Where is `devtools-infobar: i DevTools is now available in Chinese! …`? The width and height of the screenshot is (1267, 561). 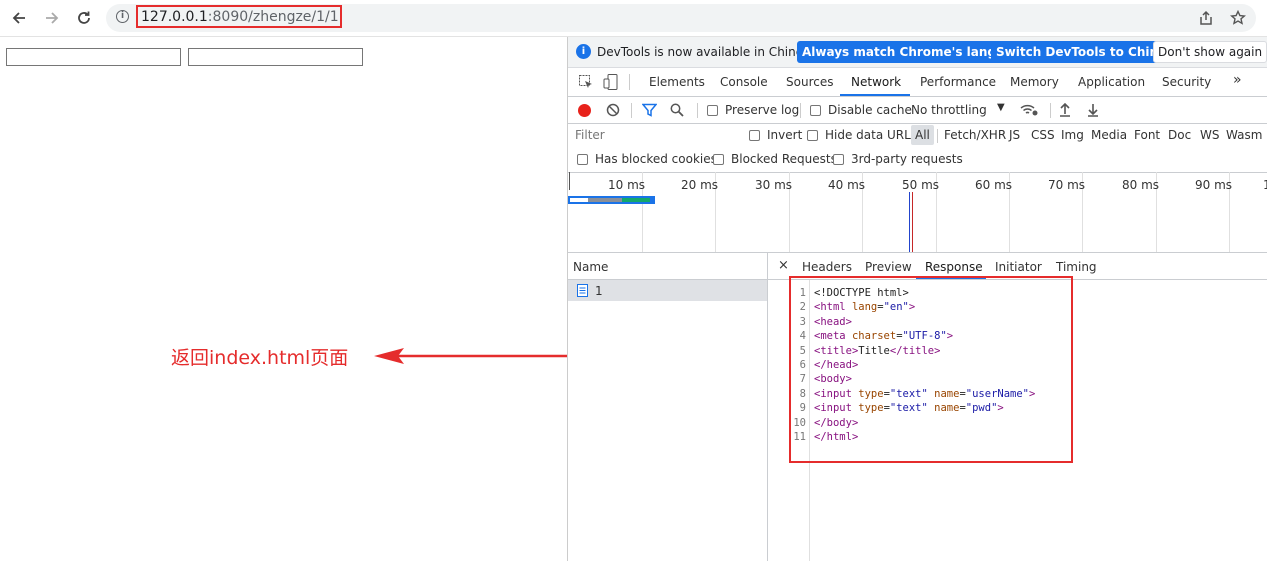
devtools-infobar: i DevTools is now available in Chinese! … is located at coordinates (917, 52).